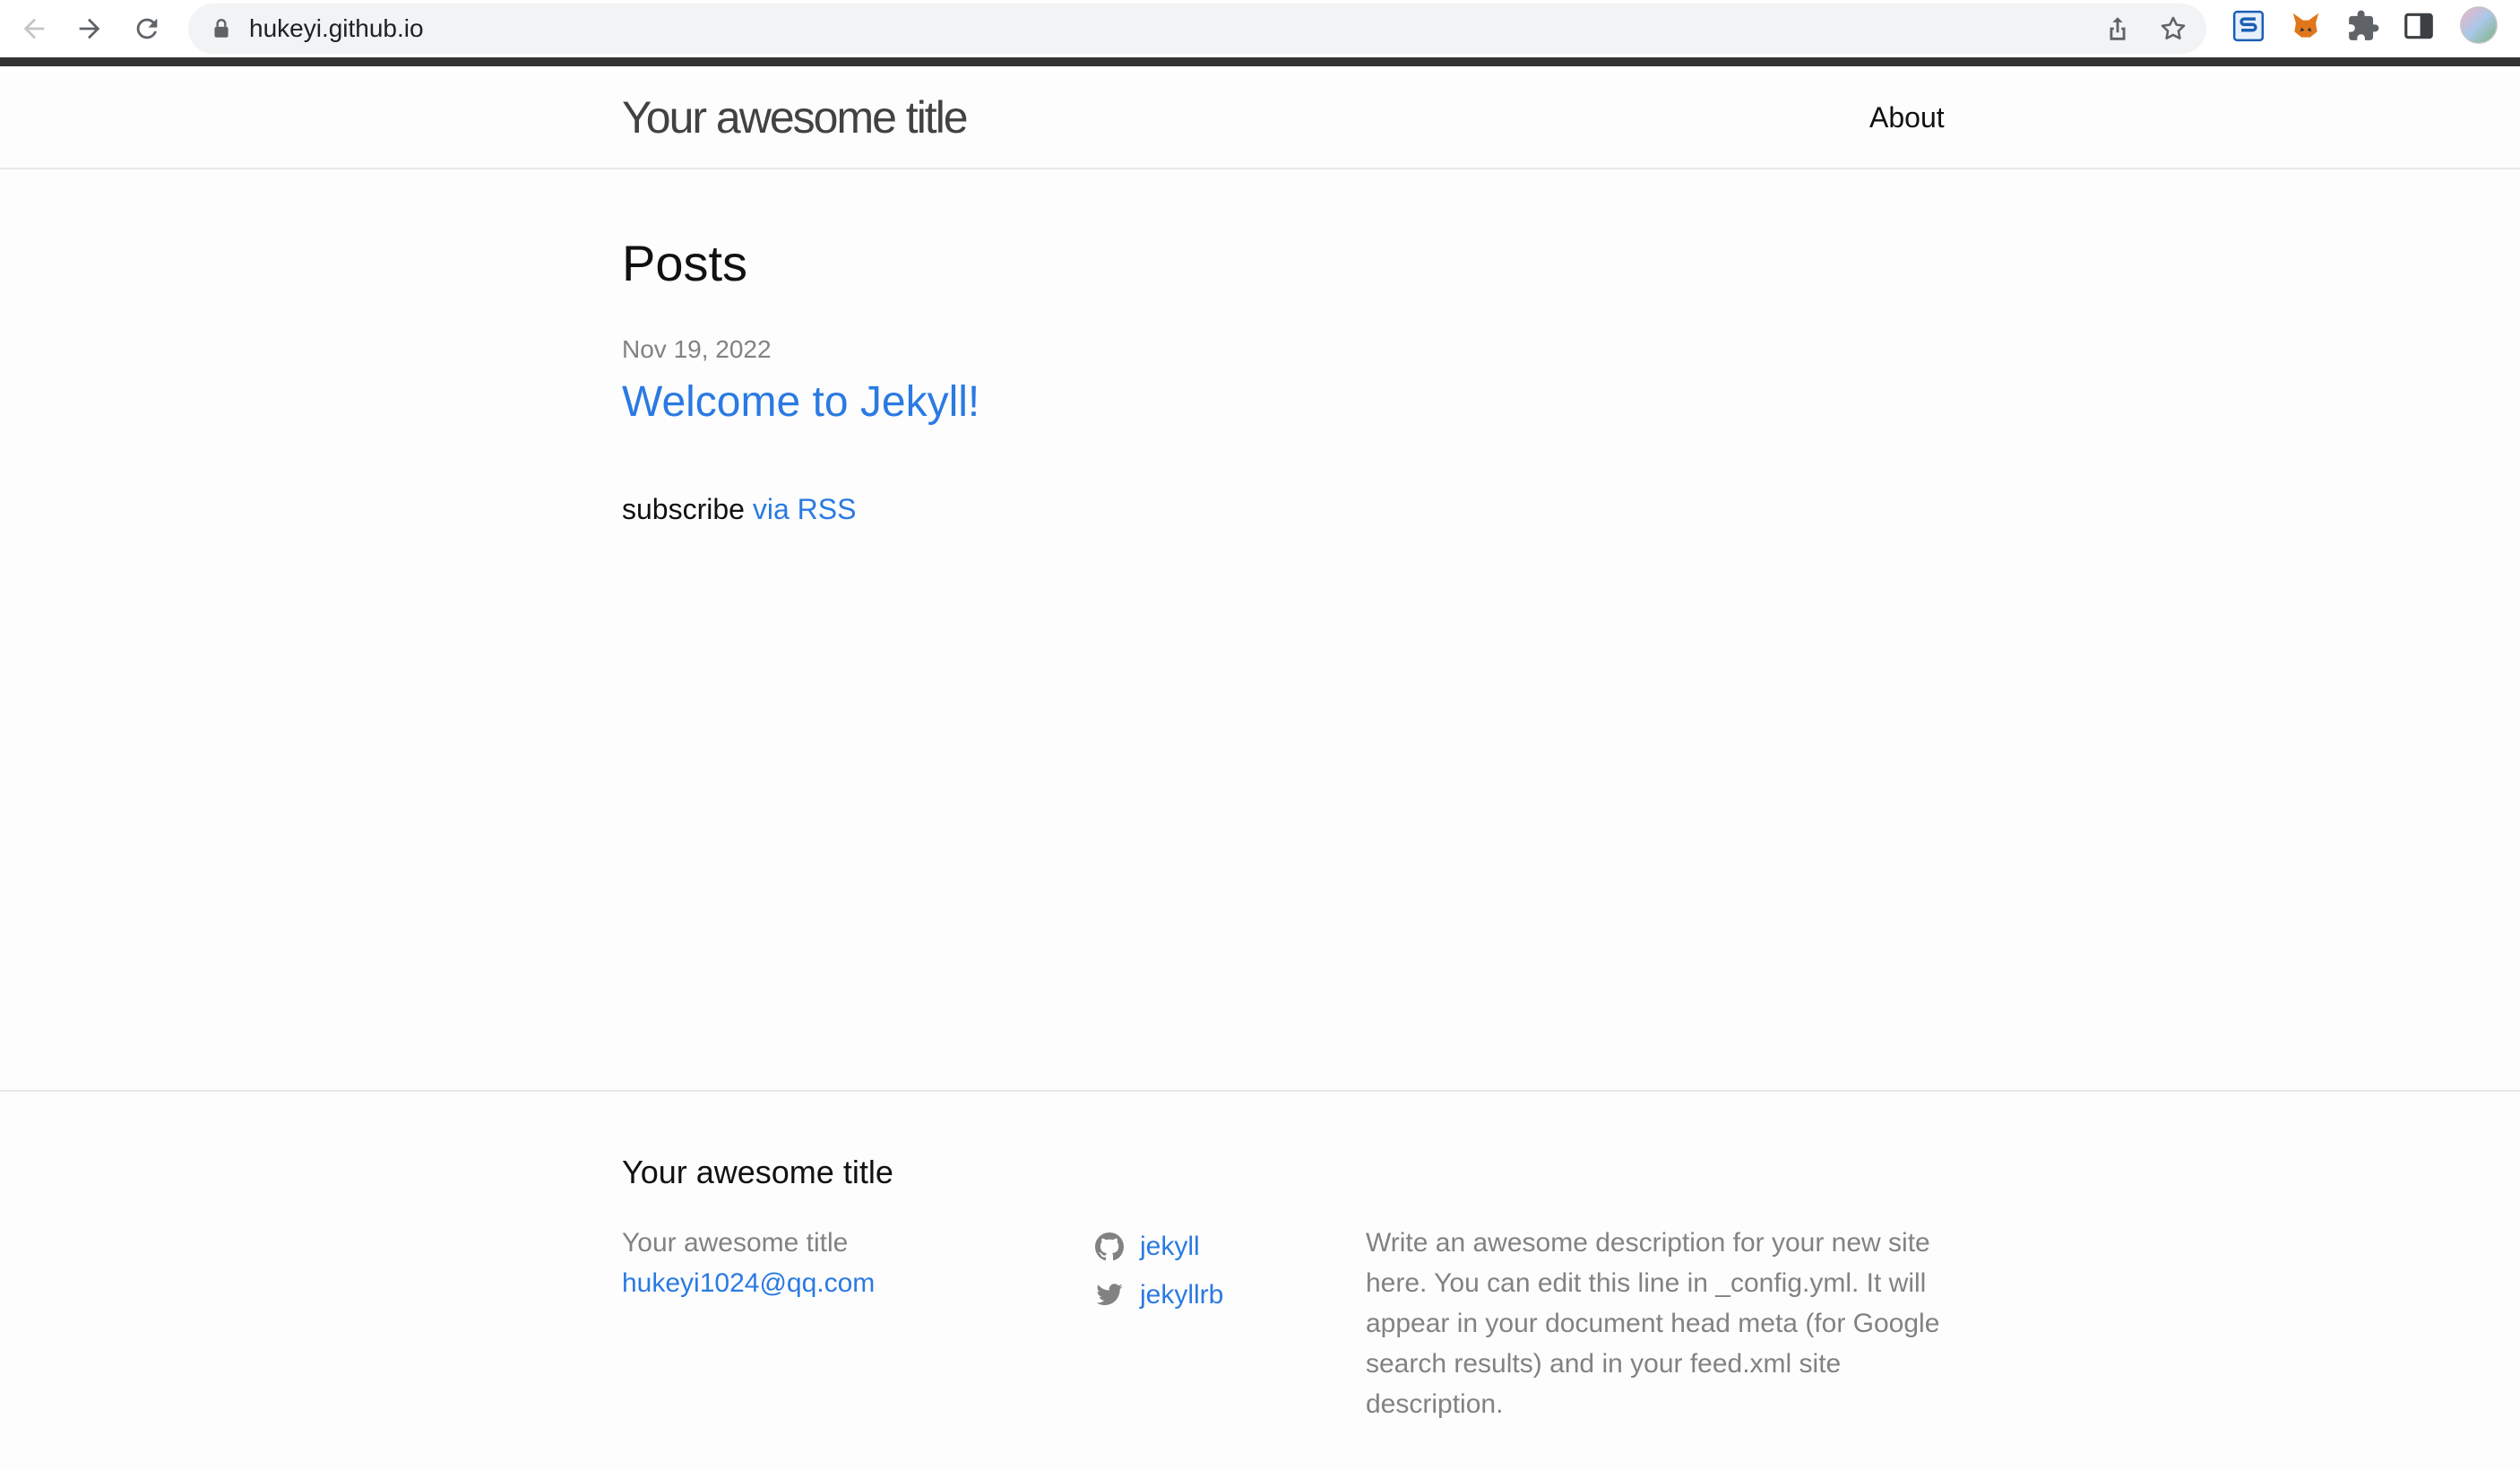 The image size is (2520, 1470). What do you see at coordinates (1197, 29) in the screenshot?
I see `address-bar: hukeyi.github.io` at bounding box center [1197, 29].